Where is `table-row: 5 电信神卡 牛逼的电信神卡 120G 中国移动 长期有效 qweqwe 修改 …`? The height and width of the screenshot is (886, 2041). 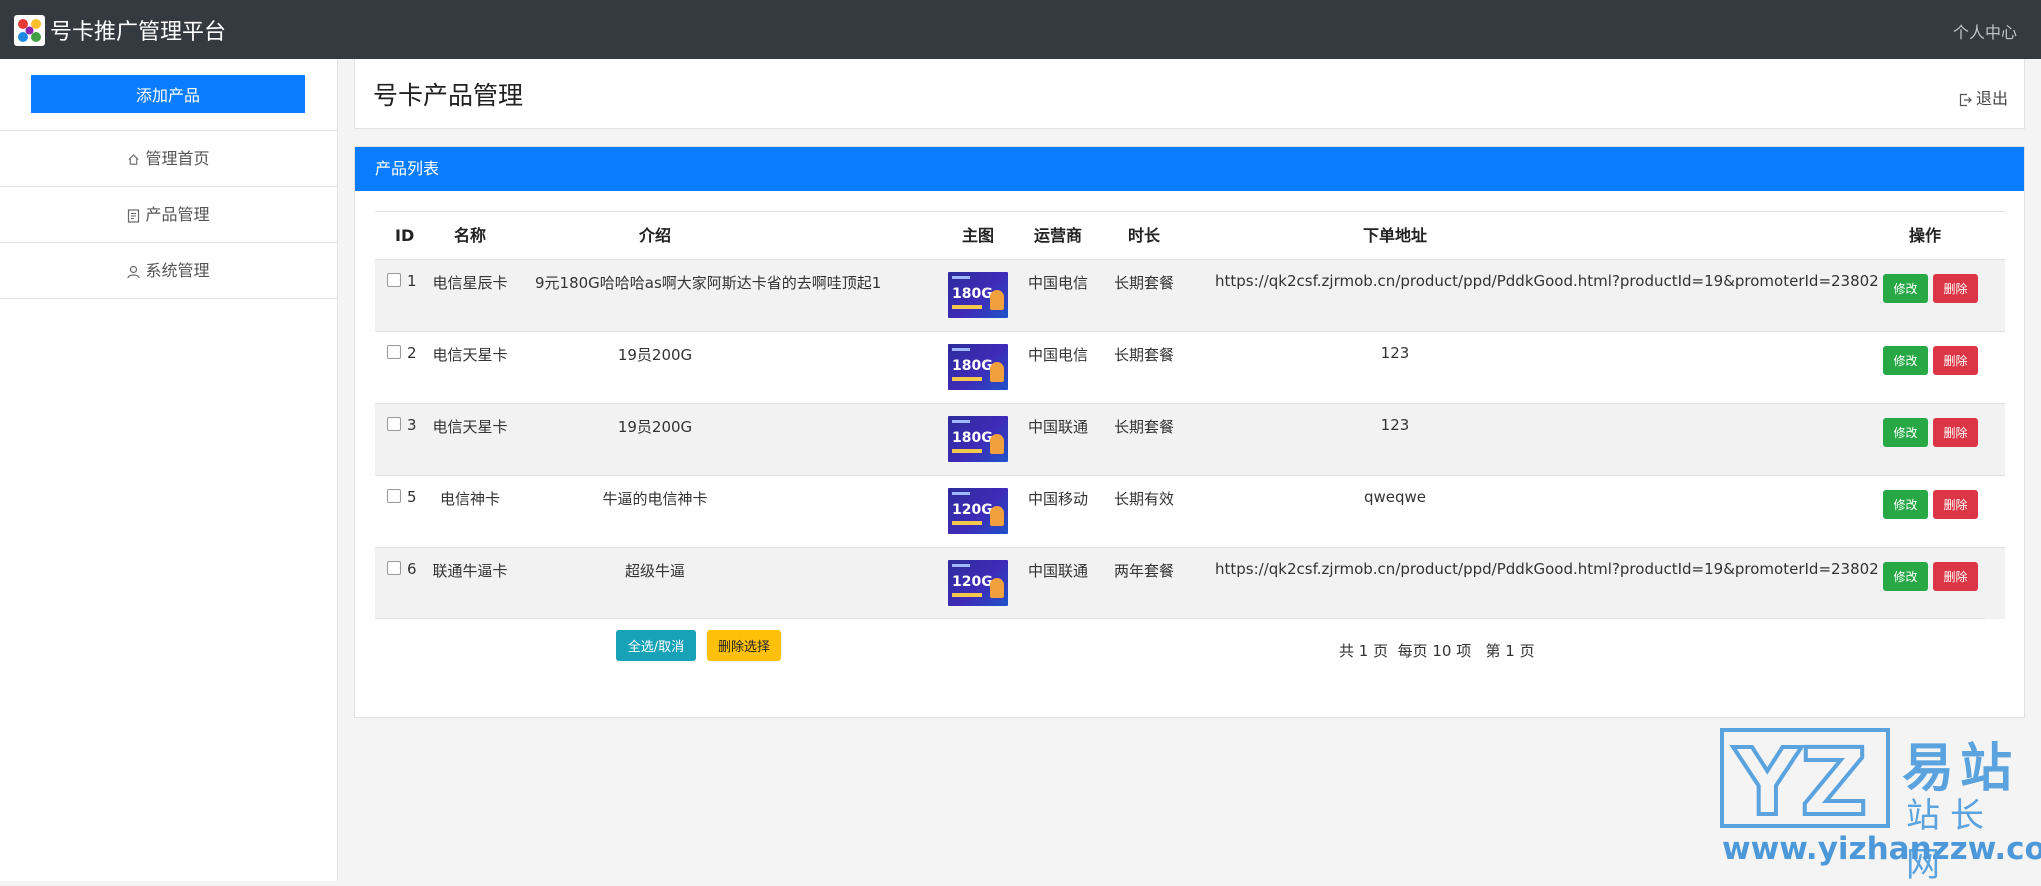
table-row: 5 电信神卡 牛逼的电信神卡 120G 中国移动 长期有效 qweqwe 修改 … is located at coordinates (1190, 511).